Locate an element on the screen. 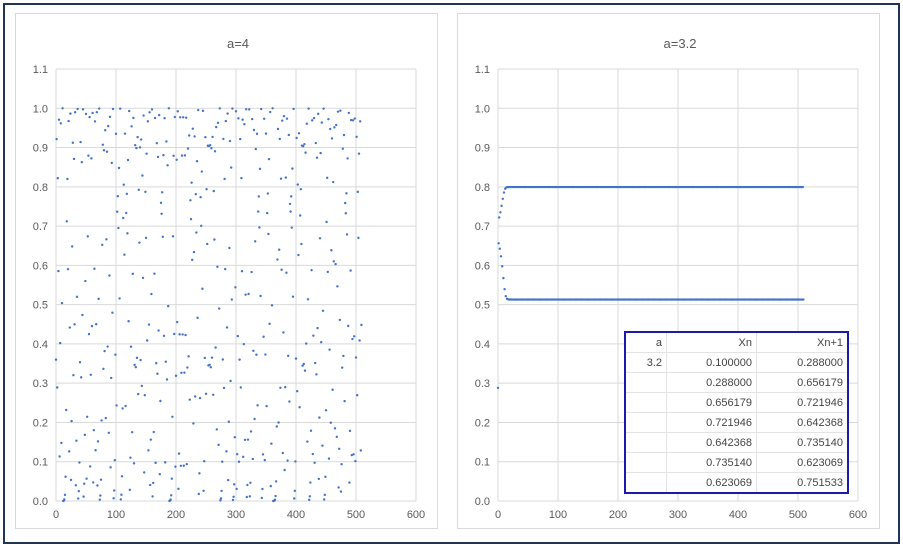 The width and height of the screenshot is (903, 547). table-row: 0.642368 0.735140 is located at coordinates (736, 442).